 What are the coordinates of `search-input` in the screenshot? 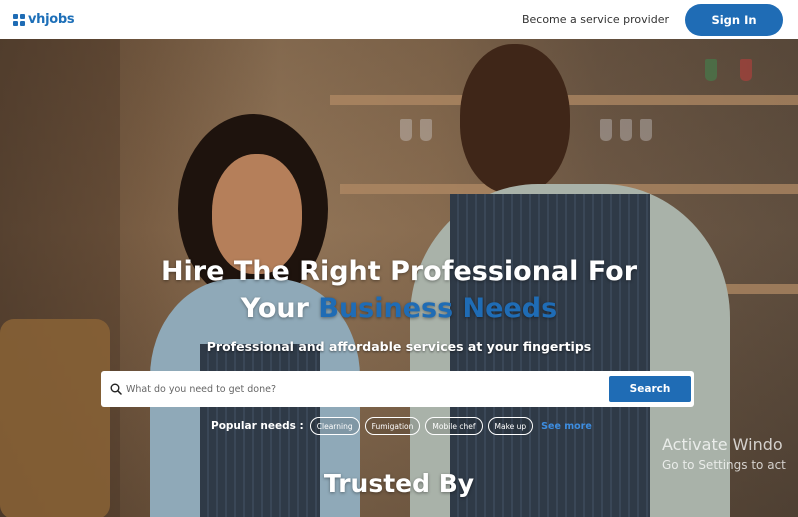 It's located at (367, 389).